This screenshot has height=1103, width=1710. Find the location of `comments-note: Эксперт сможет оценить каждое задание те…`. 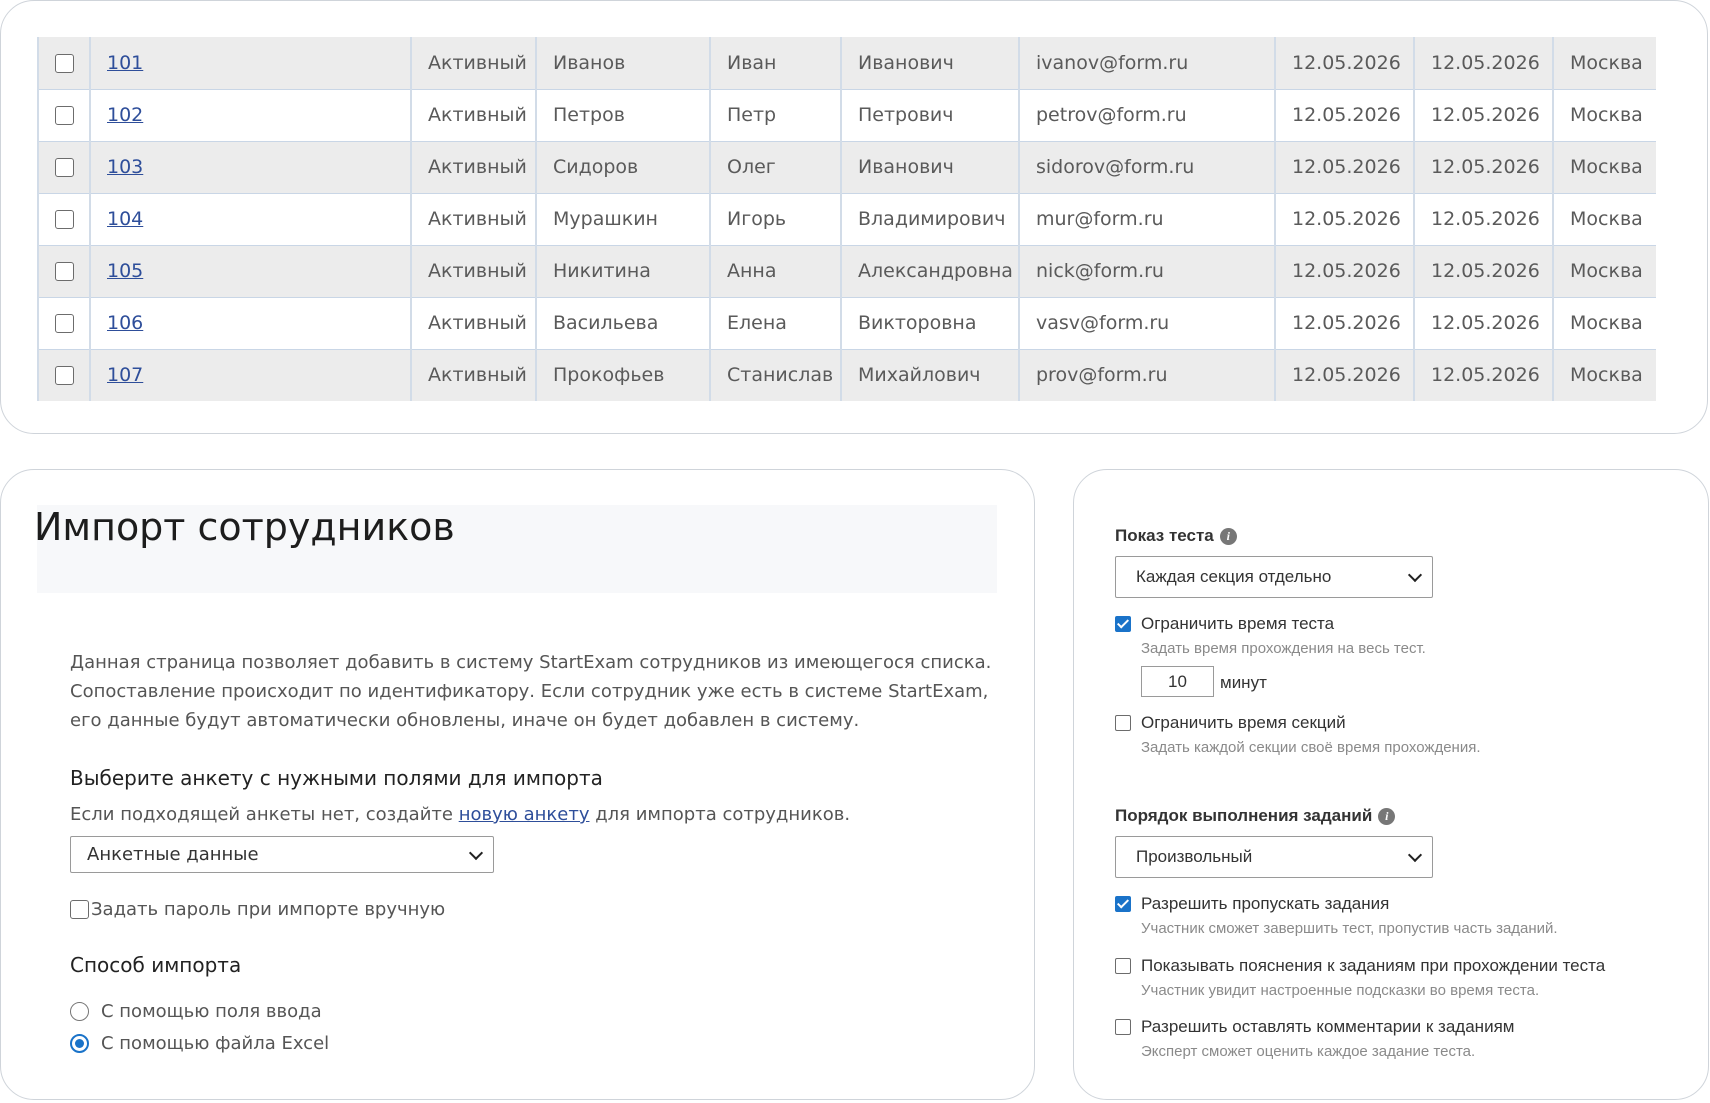

comments-note: Эксперт сможет оценить каждое задание те… is located at coordinates (1308, 1051).